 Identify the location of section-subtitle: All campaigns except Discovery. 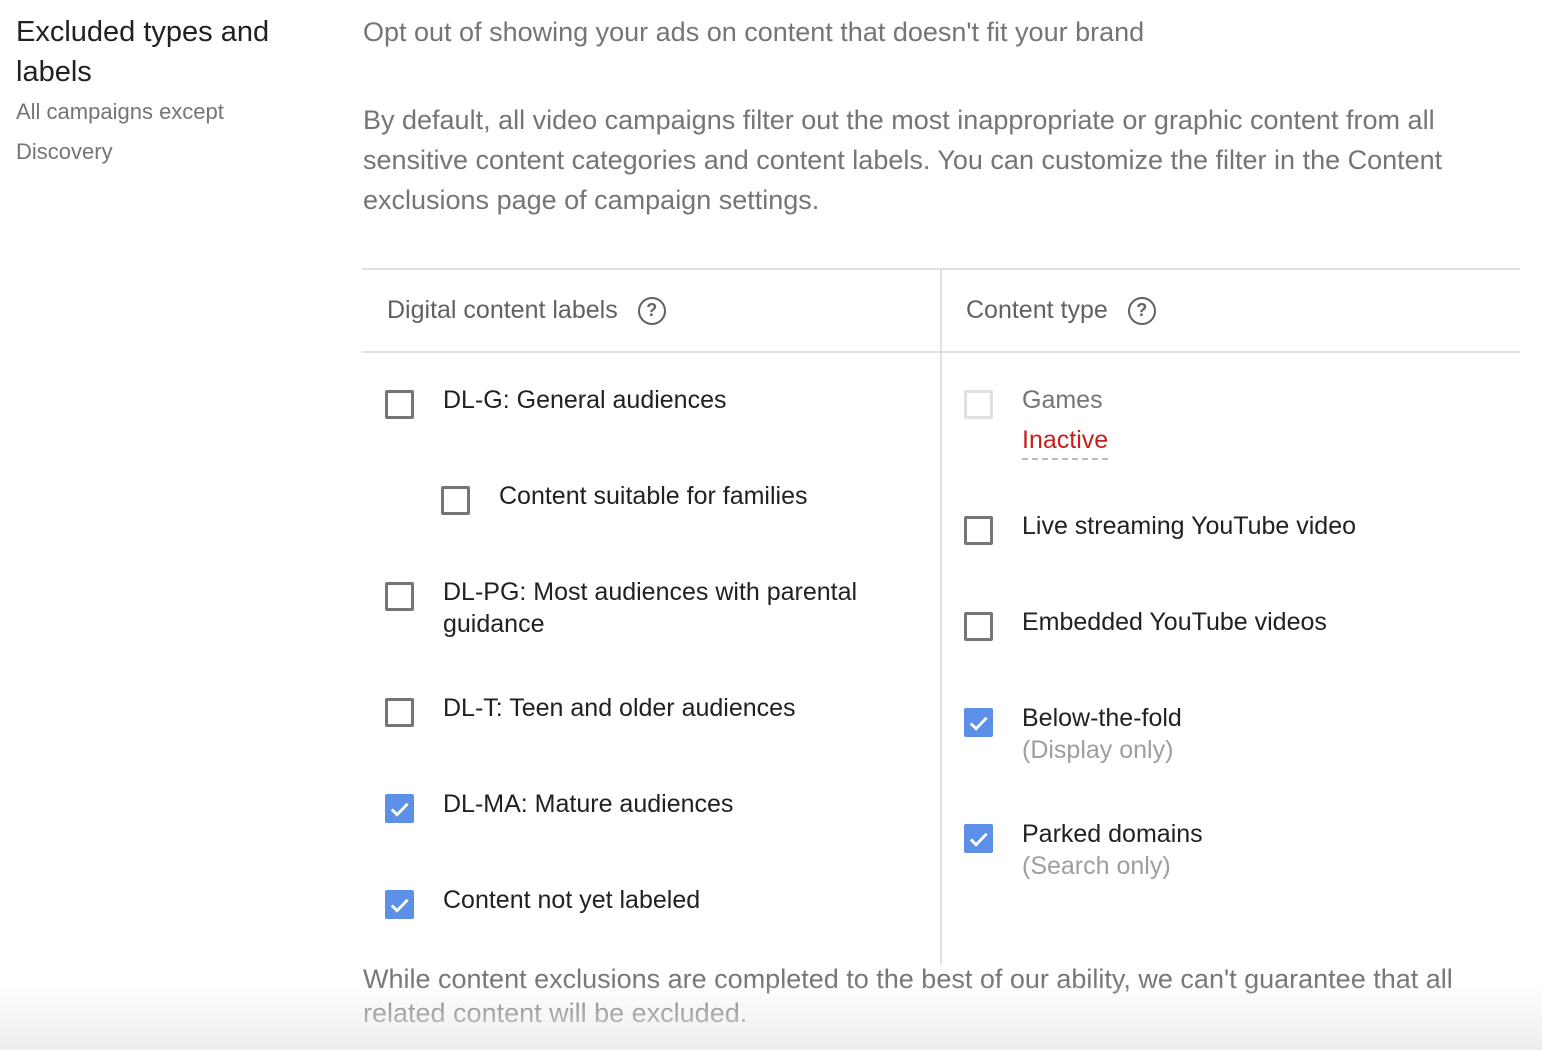
(120, 131).